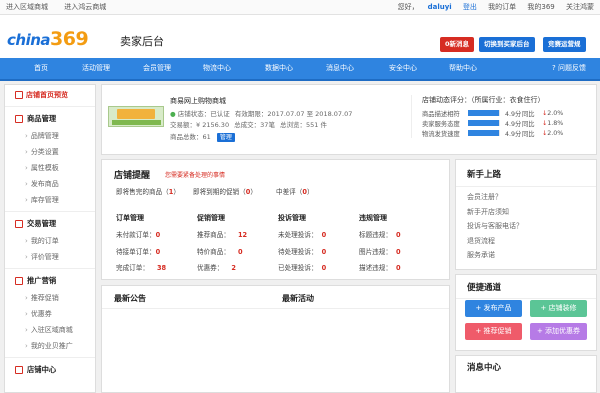  I want to click on newbie-link: 会员注册？, so click(526, 197).